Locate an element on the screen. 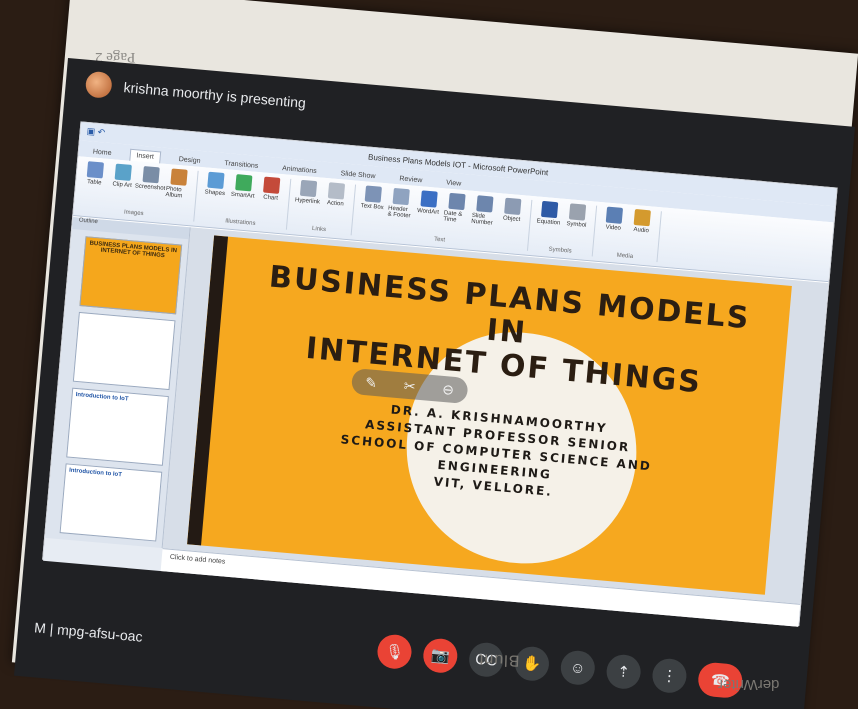 The width and height of the screenshot is (858, 709). call-controls: 🎙 📷 CC ✋ ☺ ⇡ ⋮ ☎ is located at coordinates (560, 666).